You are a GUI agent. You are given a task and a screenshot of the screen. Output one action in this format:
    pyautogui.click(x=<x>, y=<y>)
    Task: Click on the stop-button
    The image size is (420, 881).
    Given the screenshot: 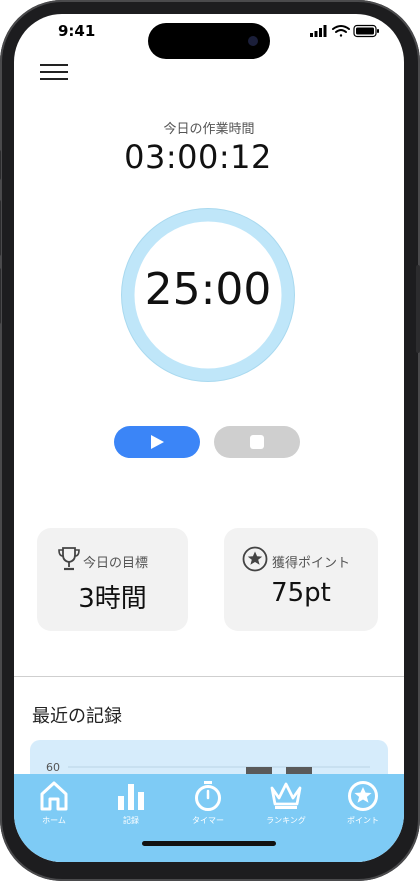 What is the action you would take?
    pyautogui.click(x=257, y=442)
    